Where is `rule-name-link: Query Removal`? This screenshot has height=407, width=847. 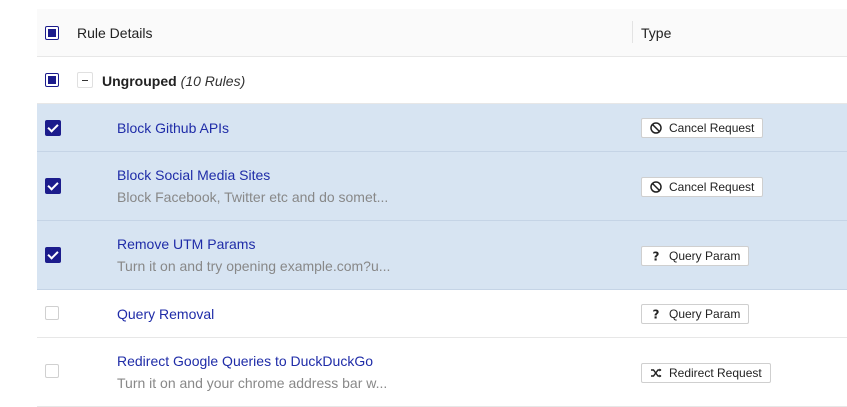 rule-name-link: Query Removal is located at coordinates (165, 314).